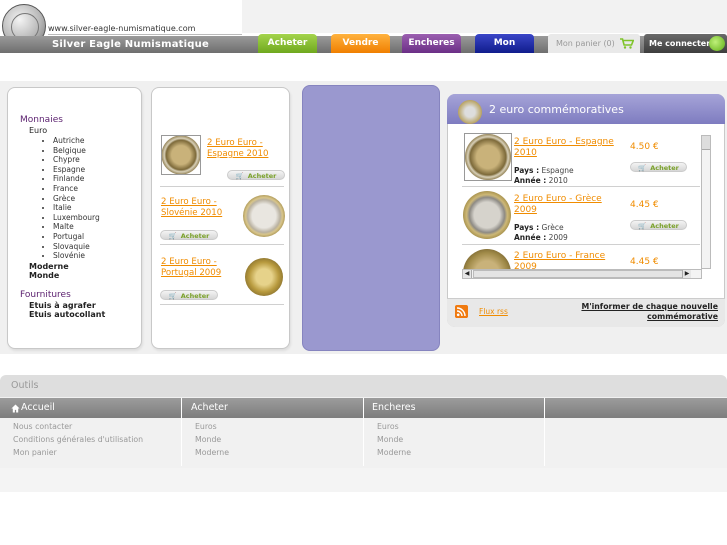 Image resolution: width=727 pixels, height=545 pixels. I want to click on footer-col-encheres: Encheres, so click(394, 407).